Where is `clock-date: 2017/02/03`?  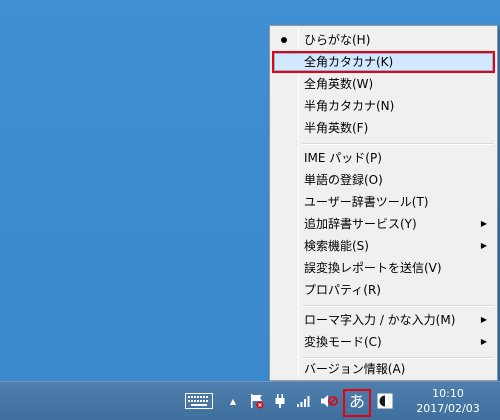 clock-date: 2017/02/03 is located at coordinates (448, 408).